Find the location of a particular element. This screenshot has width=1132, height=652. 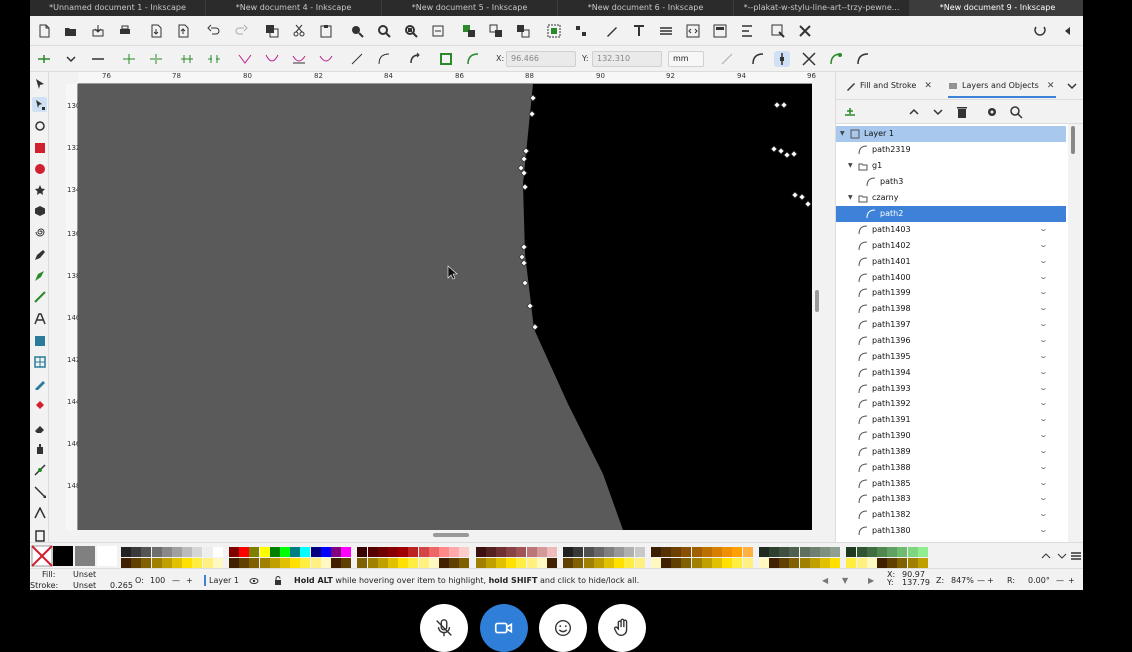

tree-row: path1385 ⌣ is located at coordinates (951, 484).